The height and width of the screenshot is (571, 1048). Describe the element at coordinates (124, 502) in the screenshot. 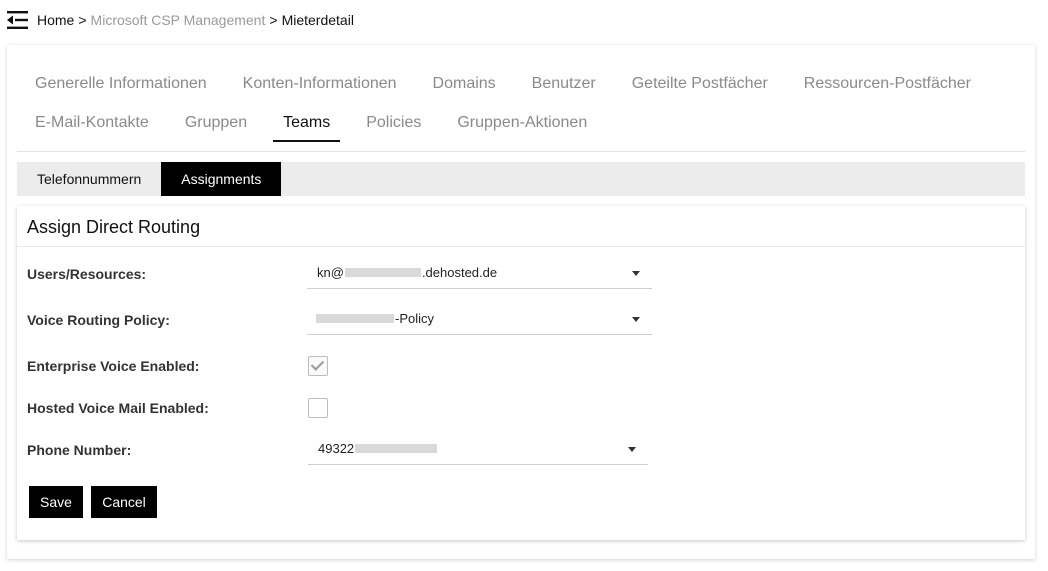

I see `cancel-button: Cancel` at that location.